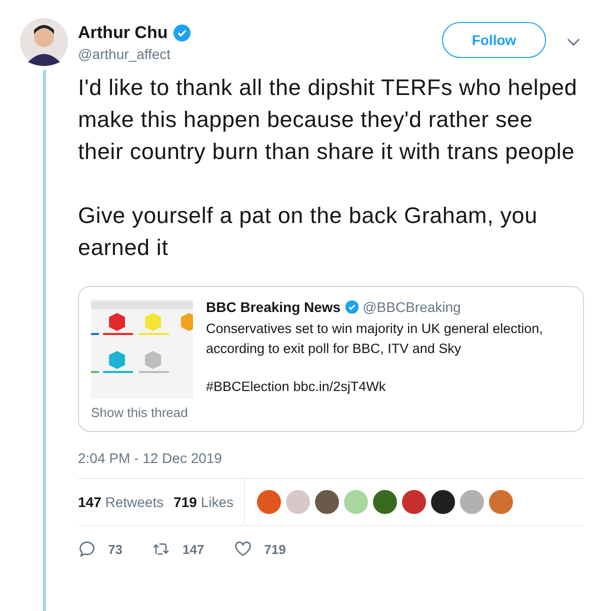  Describe the element at coordinates (100, 549) in the screenshot. I see `reply-button: 73` at that location.